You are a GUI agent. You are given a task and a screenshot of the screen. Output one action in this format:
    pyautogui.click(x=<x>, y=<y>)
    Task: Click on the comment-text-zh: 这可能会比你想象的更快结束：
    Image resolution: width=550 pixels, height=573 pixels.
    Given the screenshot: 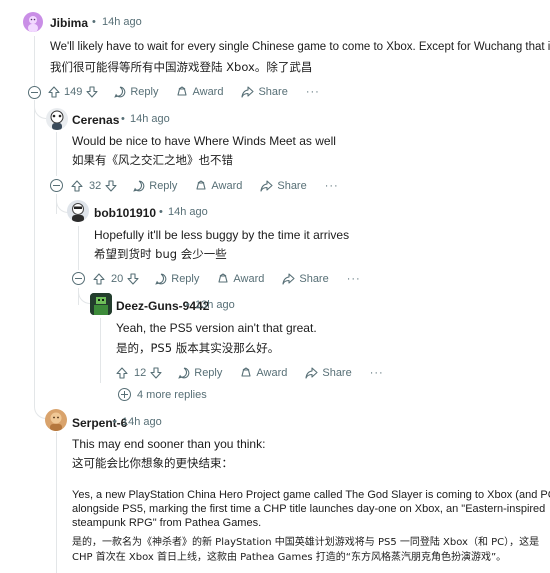 What is the action you would take?
    pyautogui.click(x=152, y=463)
    